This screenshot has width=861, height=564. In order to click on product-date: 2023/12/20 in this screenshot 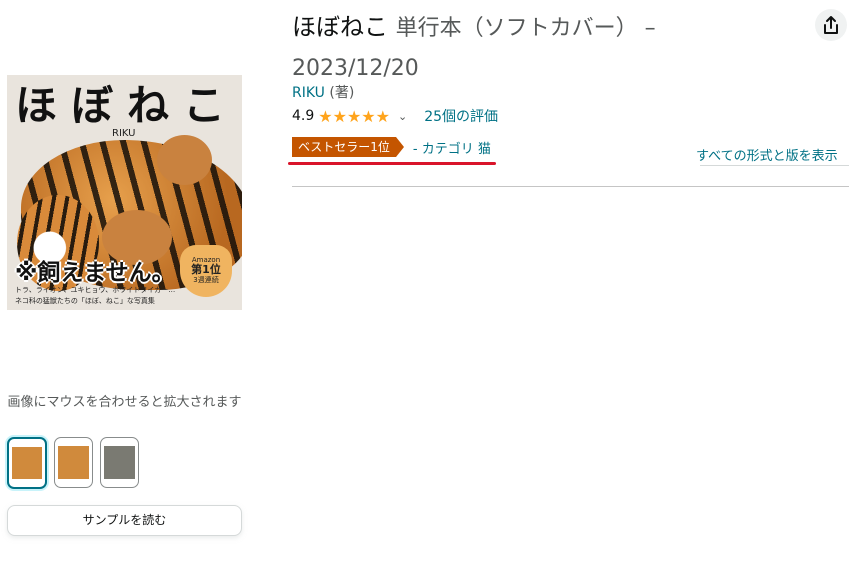, I will do `click(355, 68)`.